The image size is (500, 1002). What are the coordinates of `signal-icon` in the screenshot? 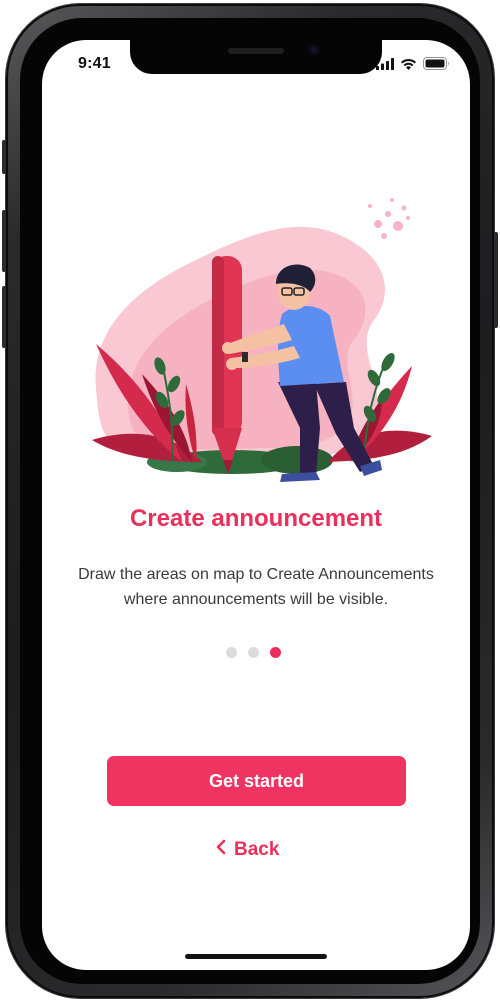 It's located at (385, 66).